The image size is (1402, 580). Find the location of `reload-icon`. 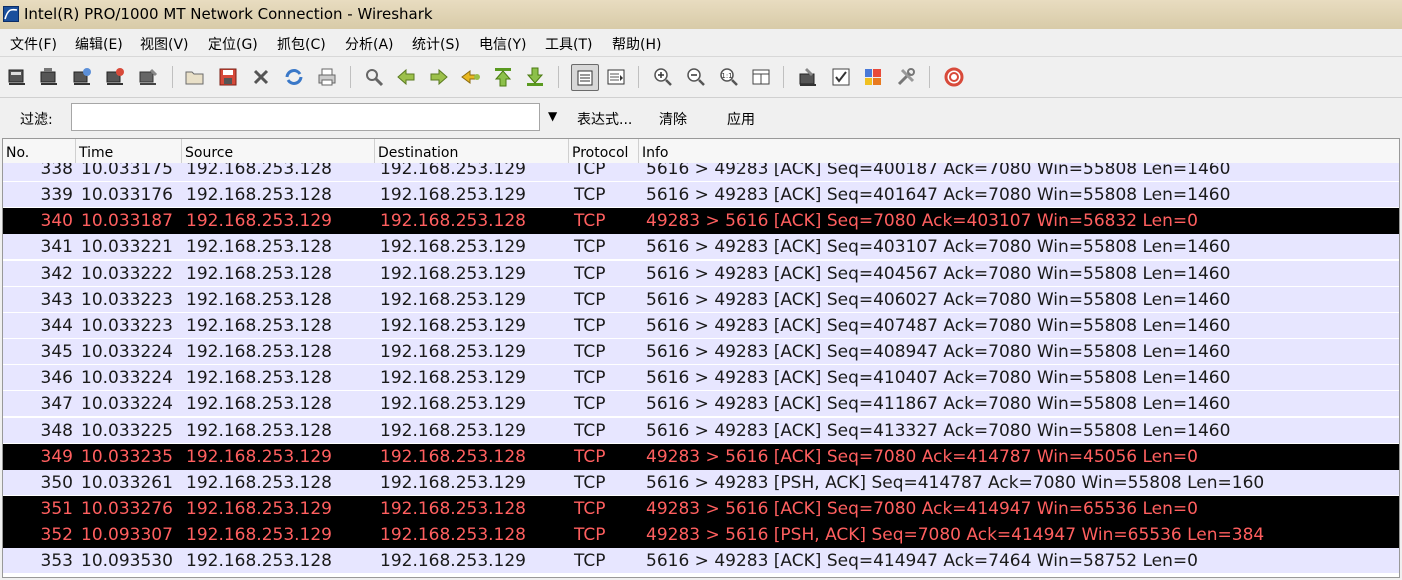

reload-icon is located at coordinates (294, 77).